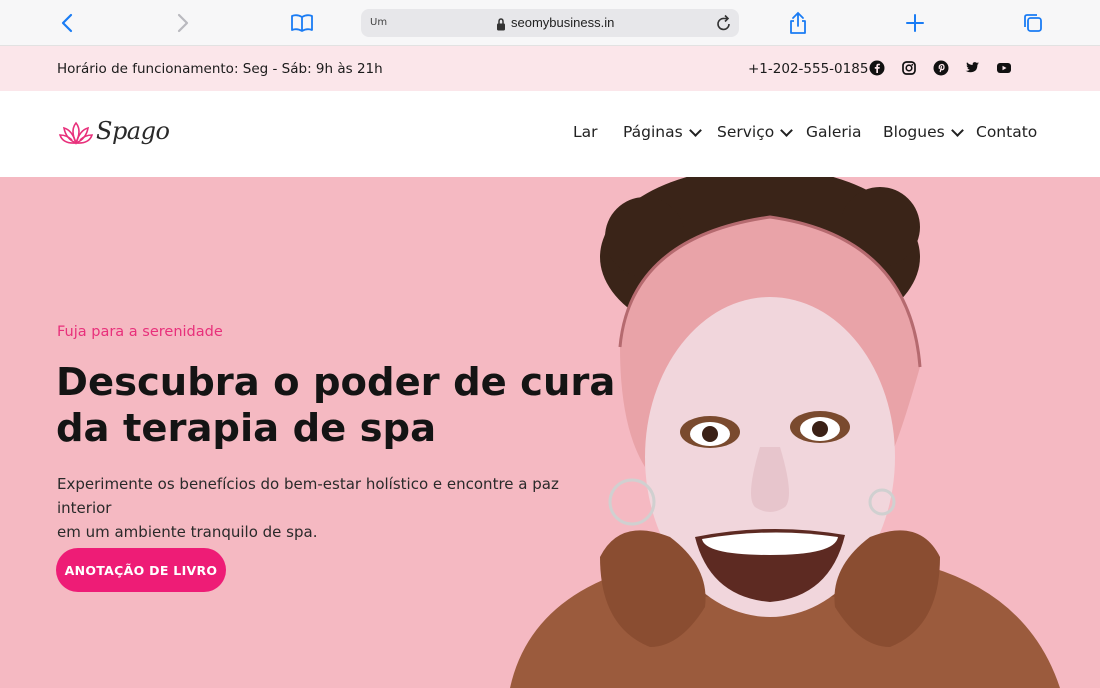 The width and height of the screenshot is (1100, 688). I want to click on logo-text: Spago, so click(133, 131).